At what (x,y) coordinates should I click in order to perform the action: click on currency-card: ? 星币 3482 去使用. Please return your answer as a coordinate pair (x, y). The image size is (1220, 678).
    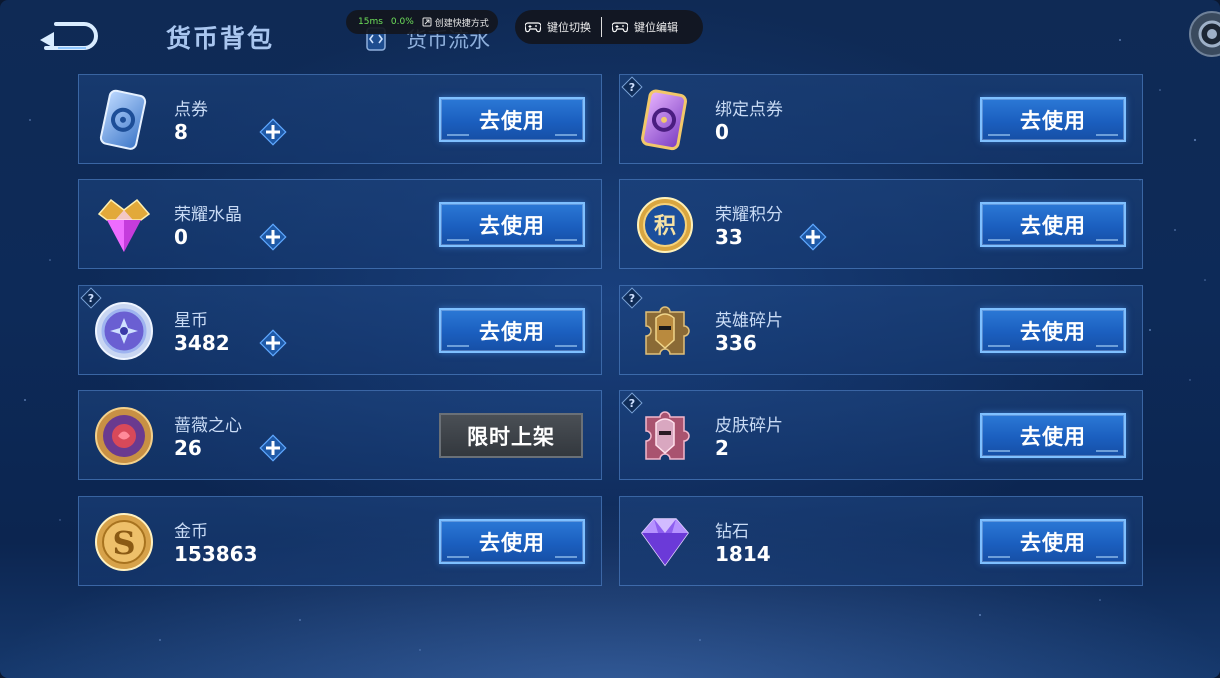
    Looking at the image, I should click on (340, 330).